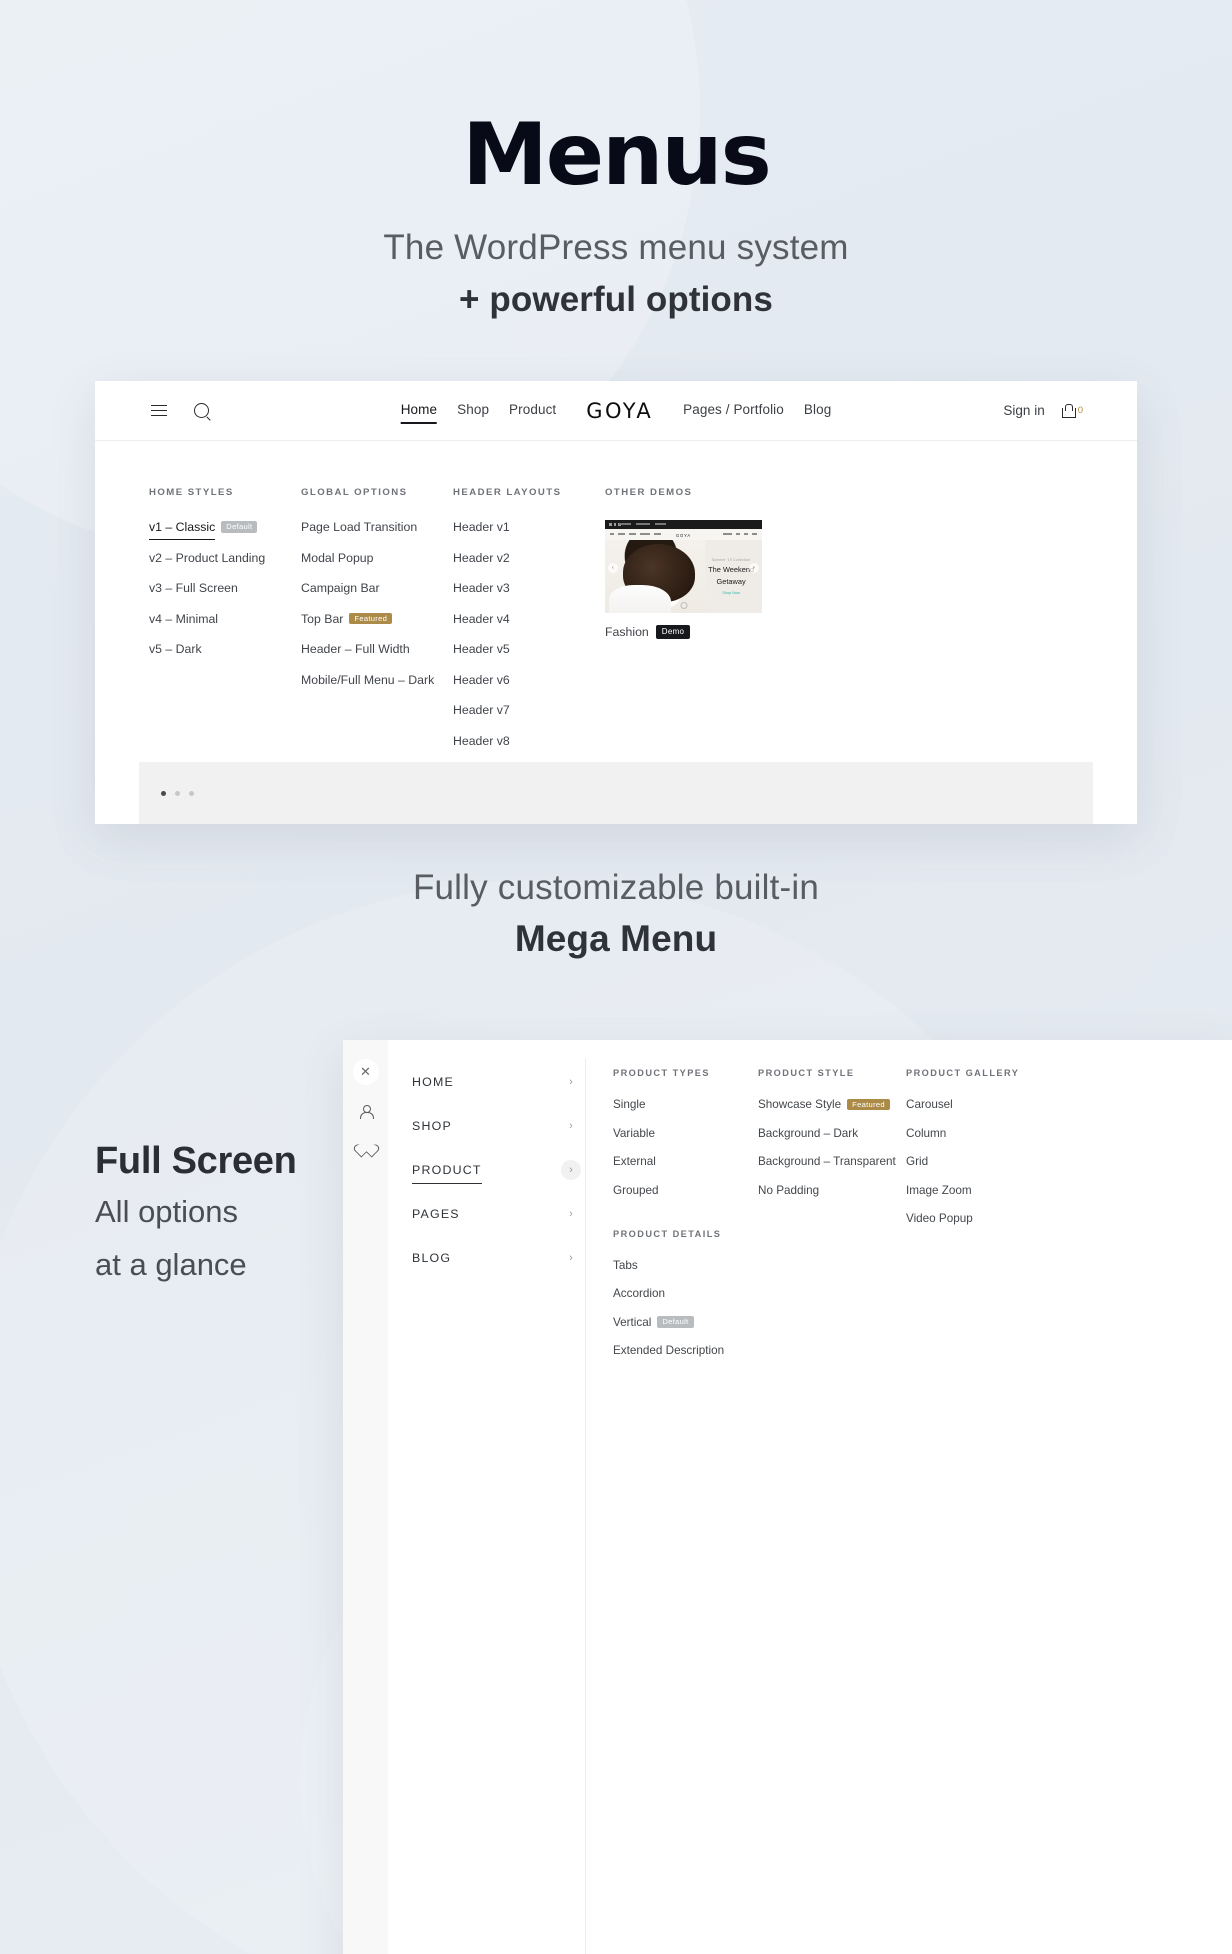  Describe the element at coordinates (1059, 1161) in the screenshot. I see `menu-item: Grid` at that location.